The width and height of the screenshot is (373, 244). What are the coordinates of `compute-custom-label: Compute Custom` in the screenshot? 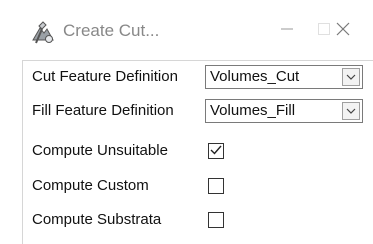 It's located at (90, 185).